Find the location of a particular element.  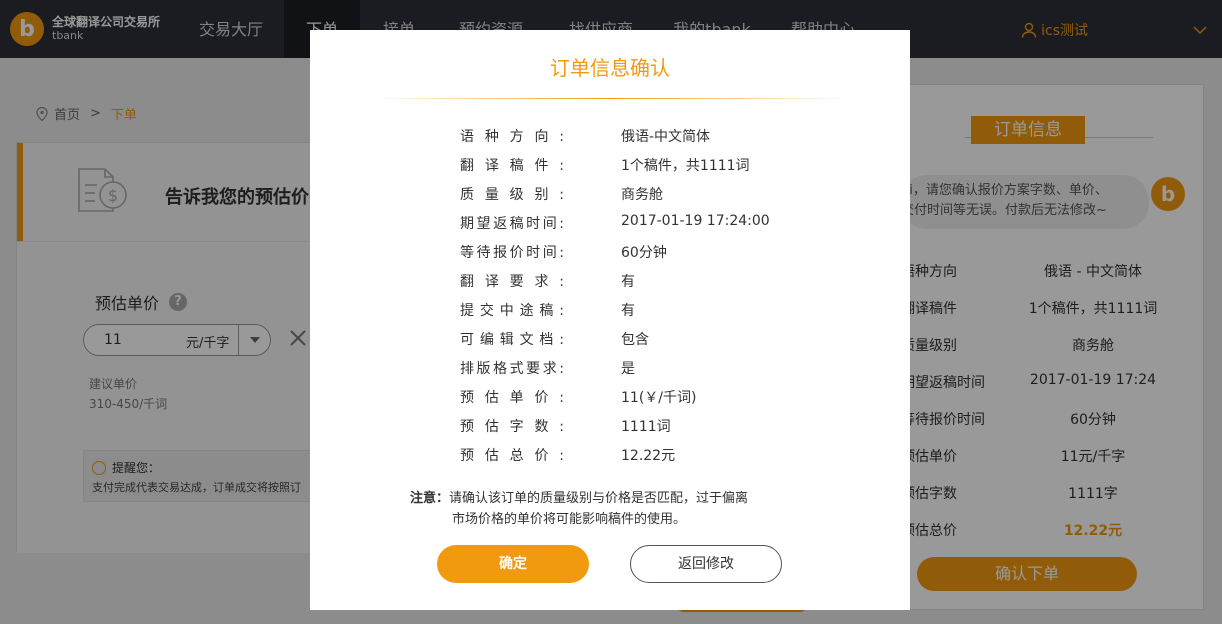

dialog-row-value: 2017-01-19 17:24:00 is located at coordinates (695, 221).